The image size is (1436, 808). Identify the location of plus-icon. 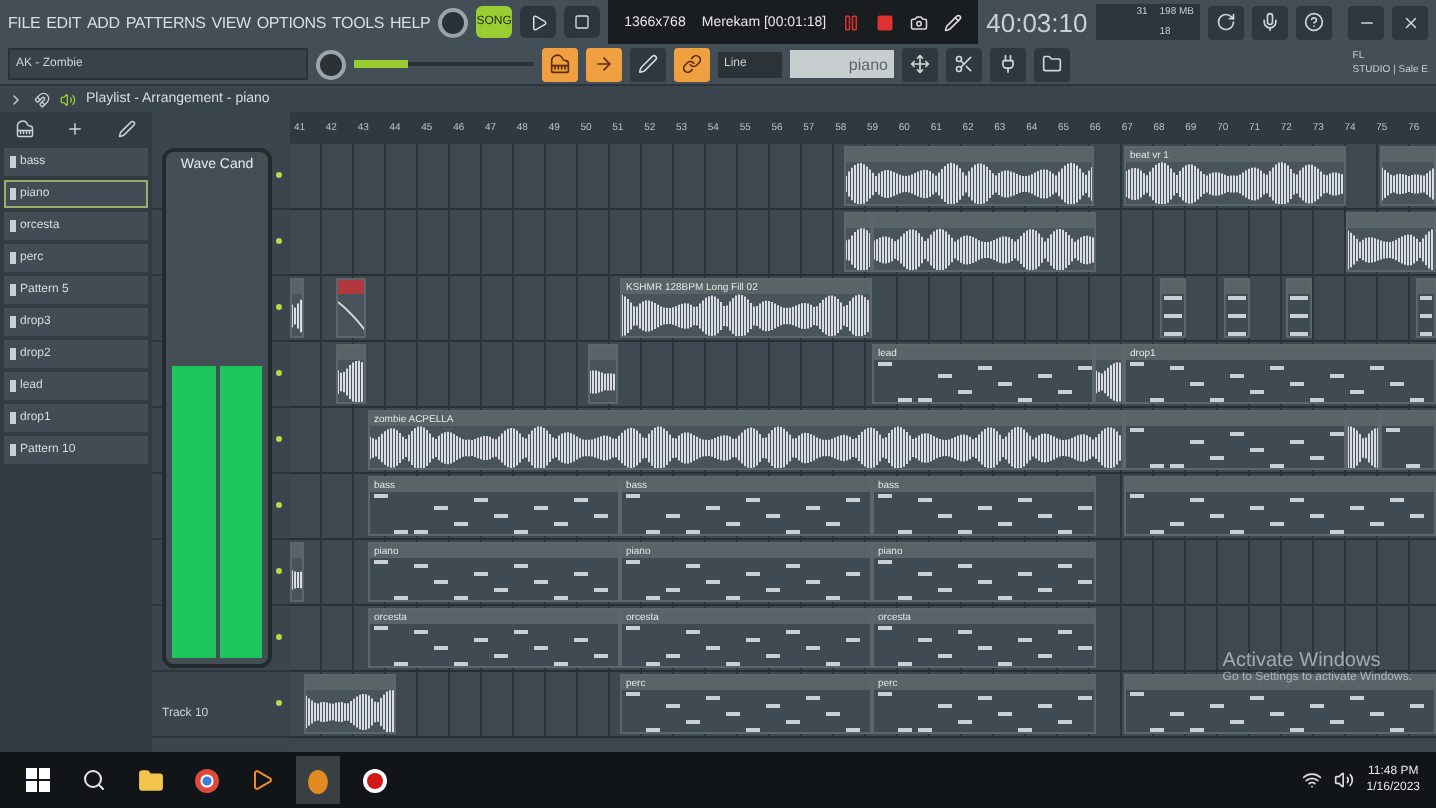
(75, 128).